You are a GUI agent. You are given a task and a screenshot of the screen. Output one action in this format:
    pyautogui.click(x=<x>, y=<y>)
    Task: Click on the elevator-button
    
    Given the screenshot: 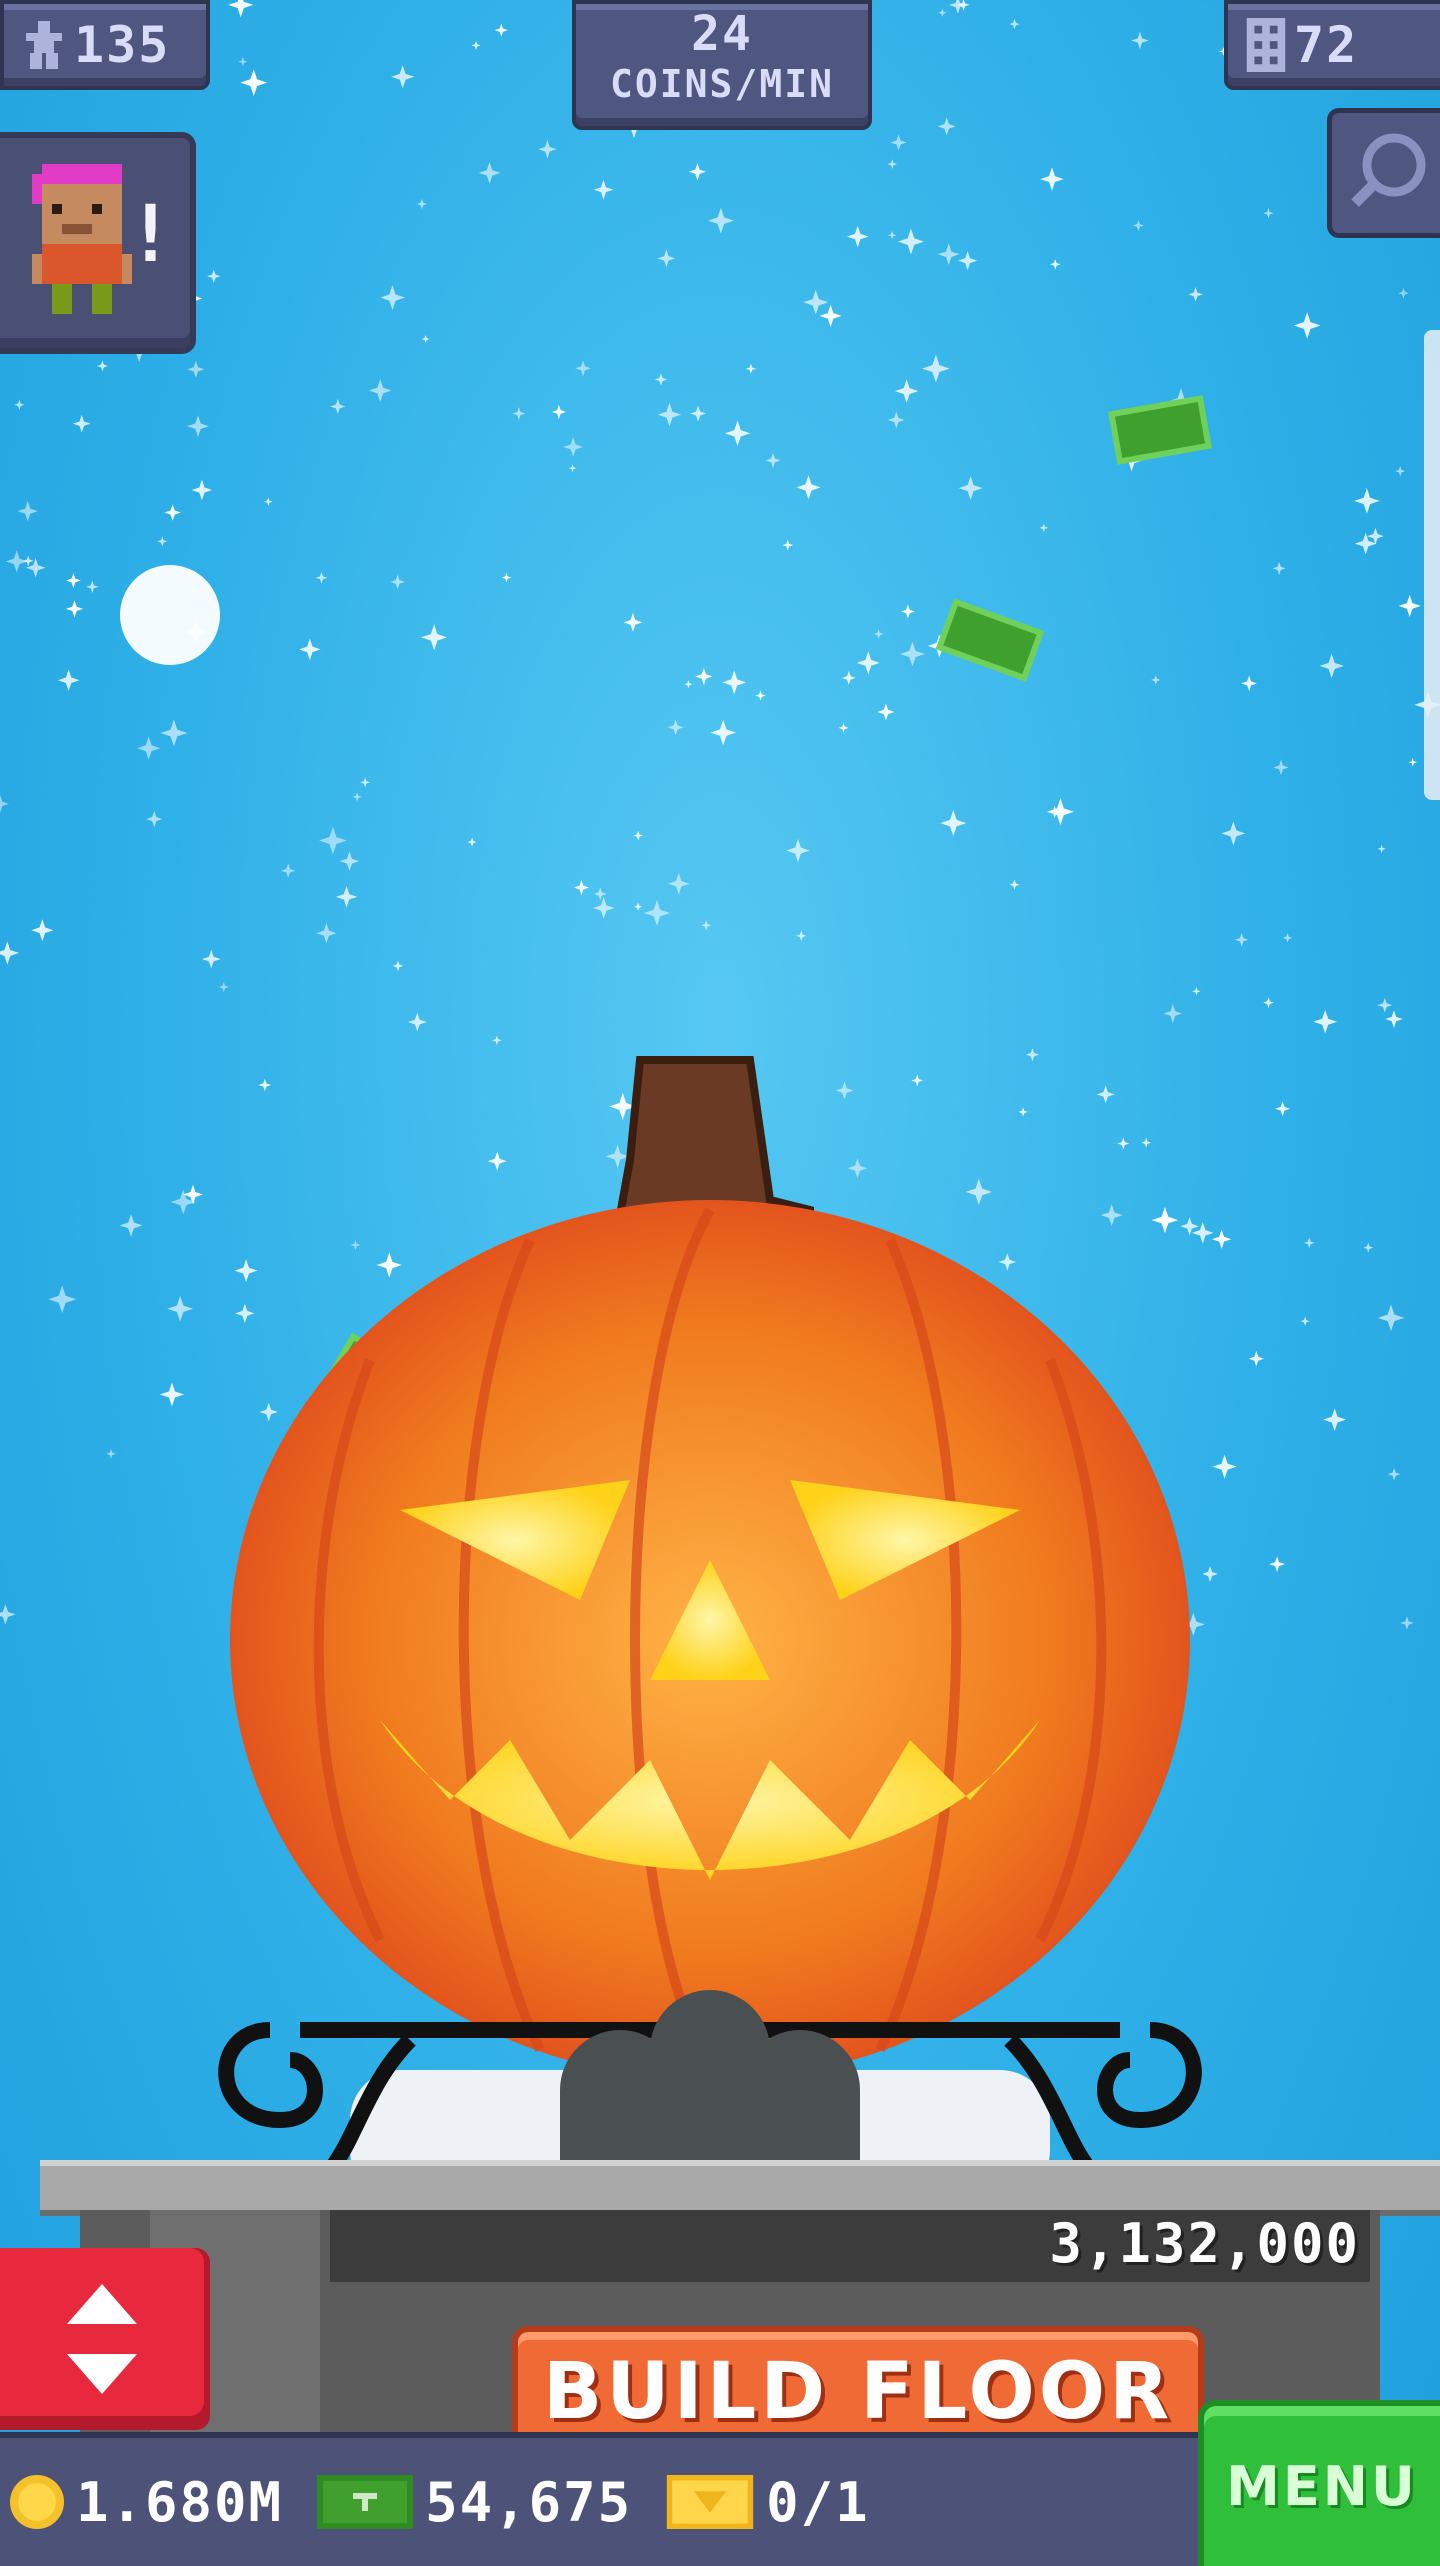 What is the action you would take?
    pyautogui.click(x=102, y=2339)
    